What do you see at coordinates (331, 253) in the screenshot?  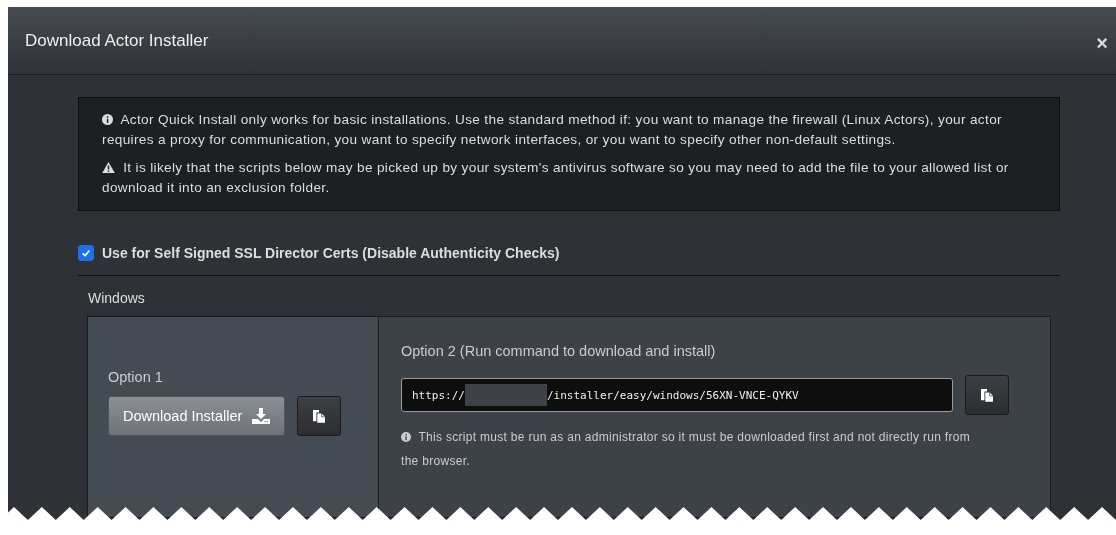 I see `checkbox-label: Use for Self Signed SSL Director Certs (Disable Authenticity Checks)` at bounding box center [331, 253].